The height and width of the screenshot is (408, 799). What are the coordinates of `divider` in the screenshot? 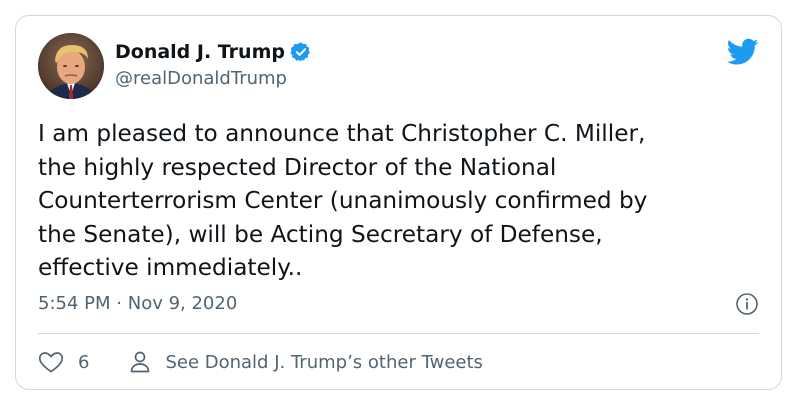 It's located at (398, 333).